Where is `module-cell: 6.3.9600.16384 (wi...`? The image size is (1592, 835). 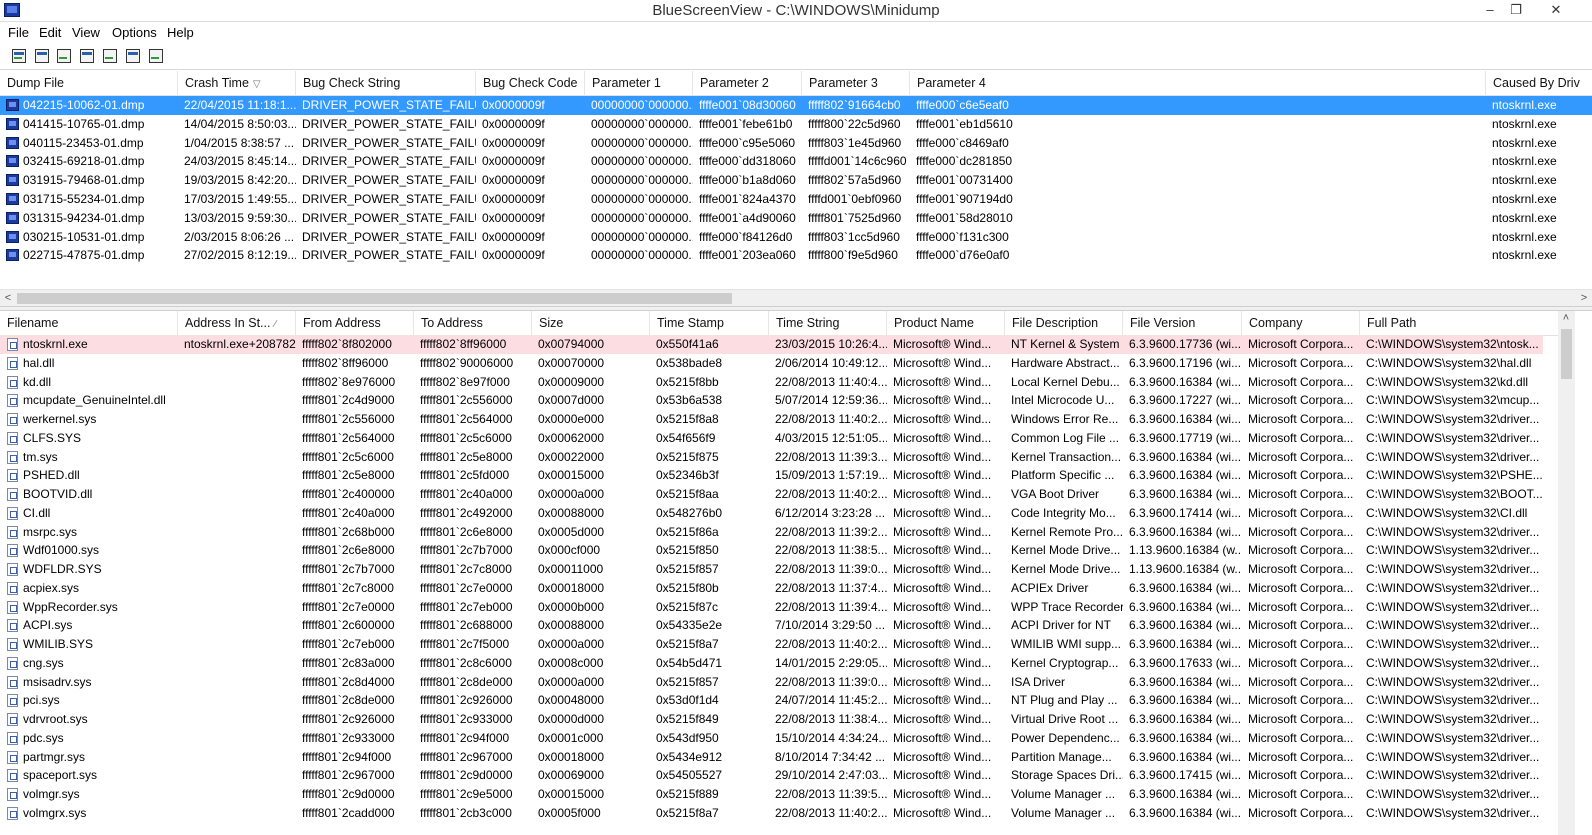
module-cell: 6.3.9600.16384 (wi... is located at coordinates (1185, 381).